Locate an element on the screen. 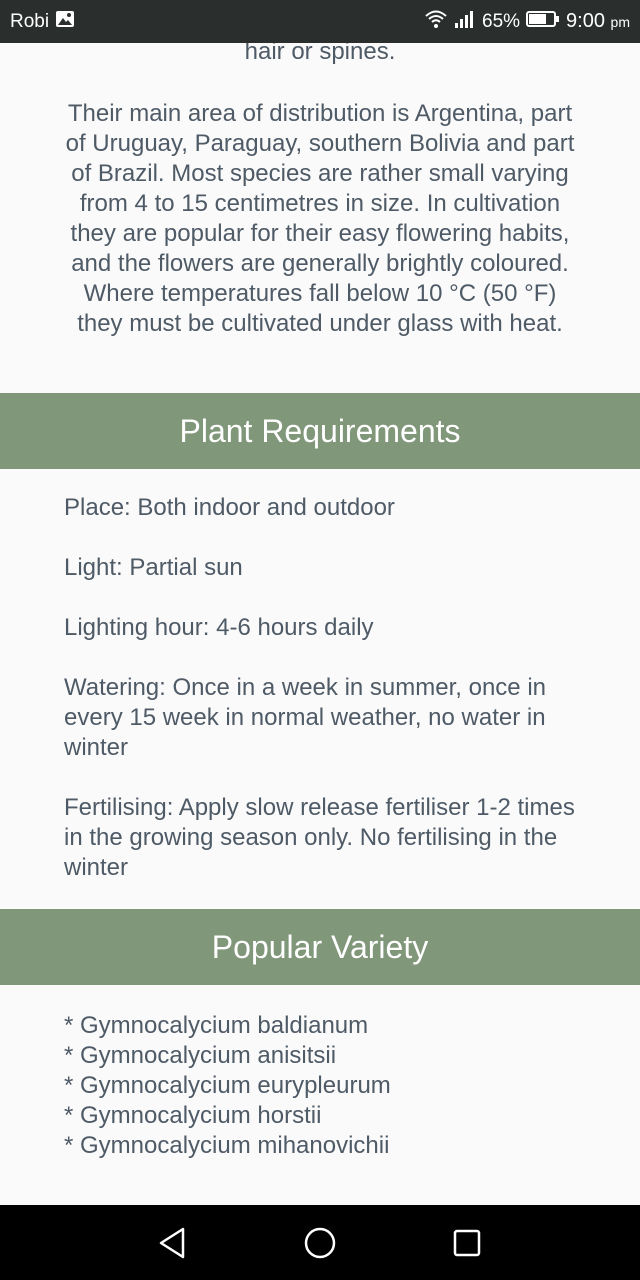 The image size is (640, 1280). clock-time: 9:00 is located at coordinates (585, 21).